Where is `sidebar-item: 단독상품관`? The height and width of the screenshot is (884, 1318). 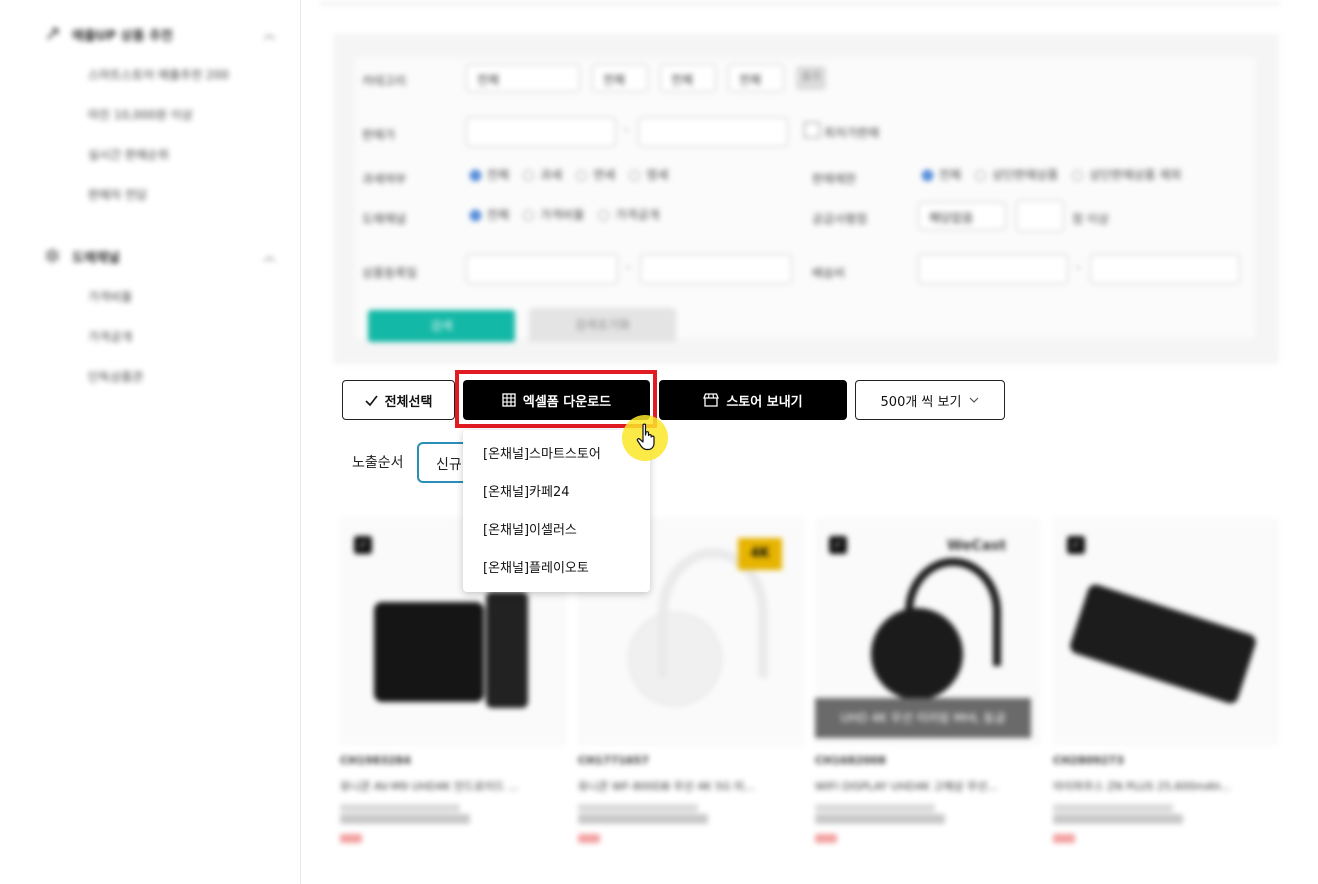 sidebar-item: 단독상품관 is located at coordinates (115, 376).